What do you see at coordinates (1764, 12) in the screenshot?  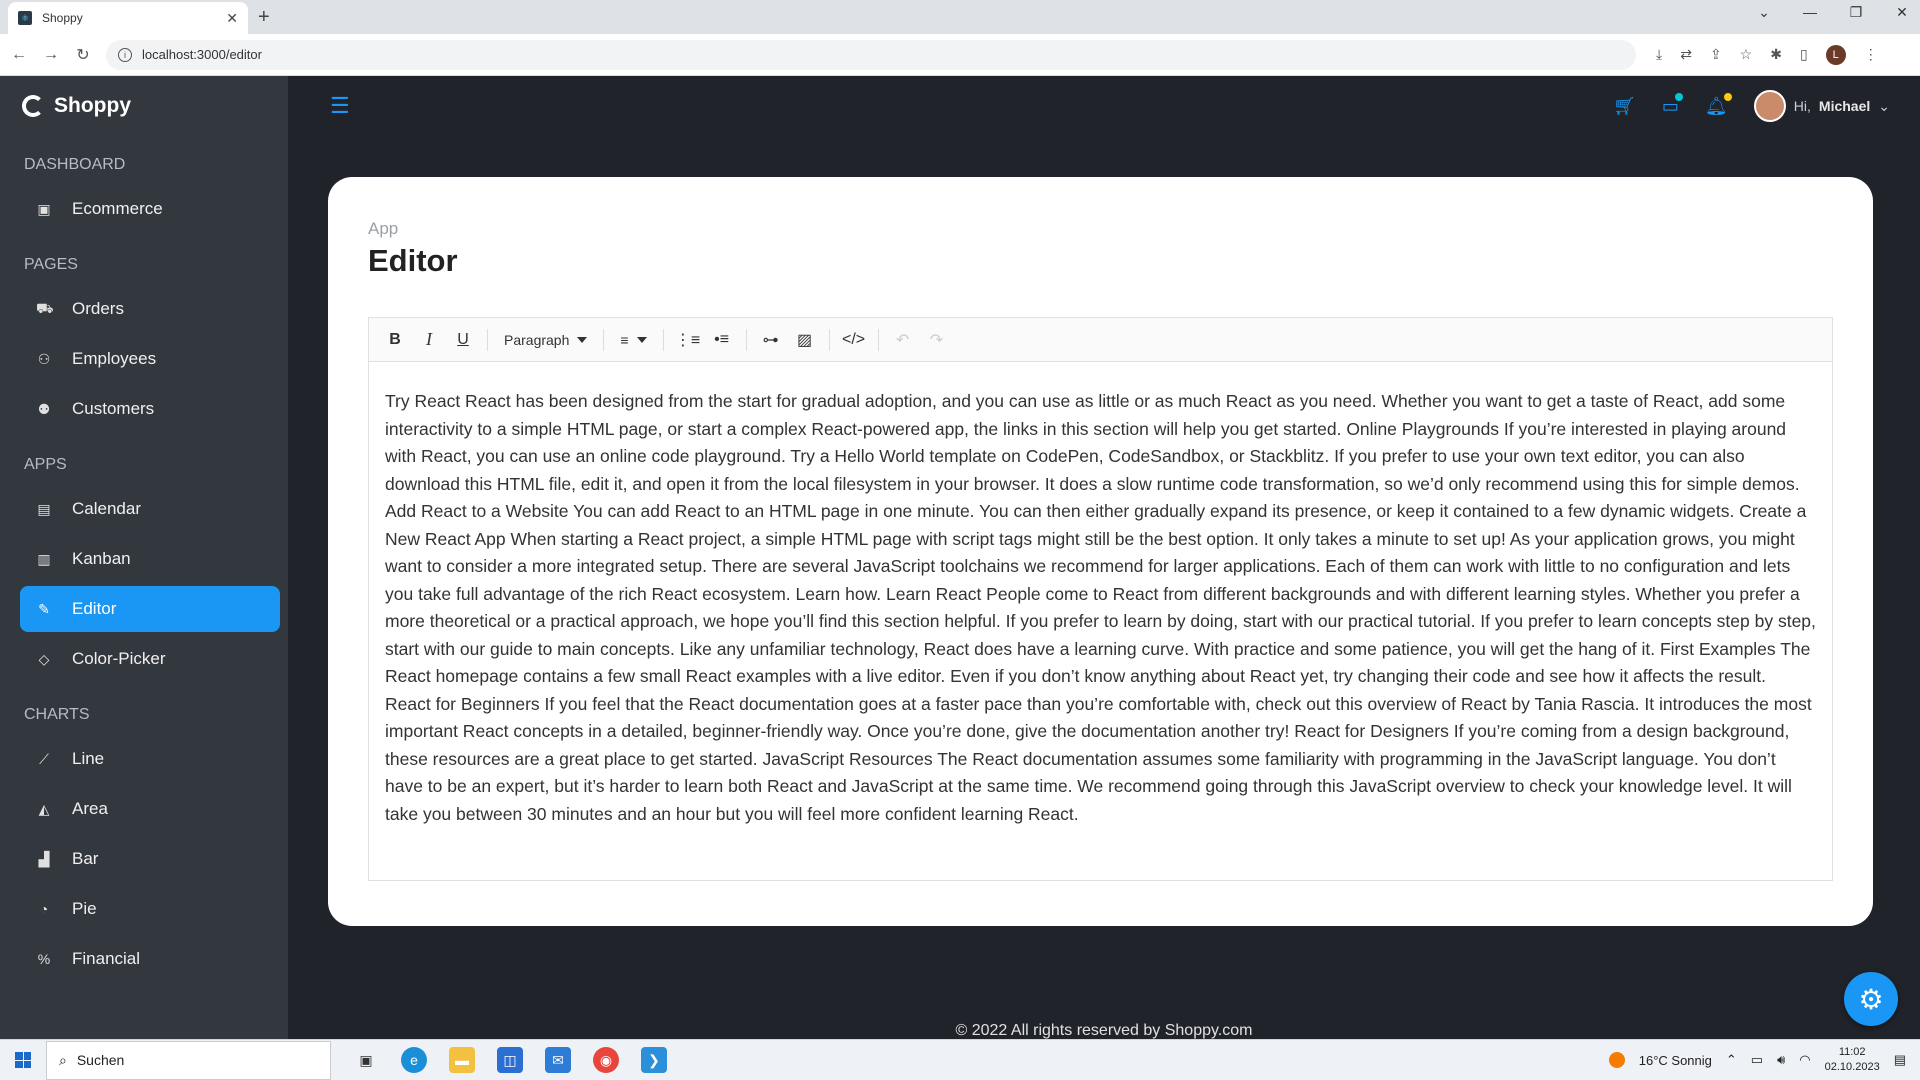 I see `tab-search-icon: ⌄` at bounding box center [1764, 12].